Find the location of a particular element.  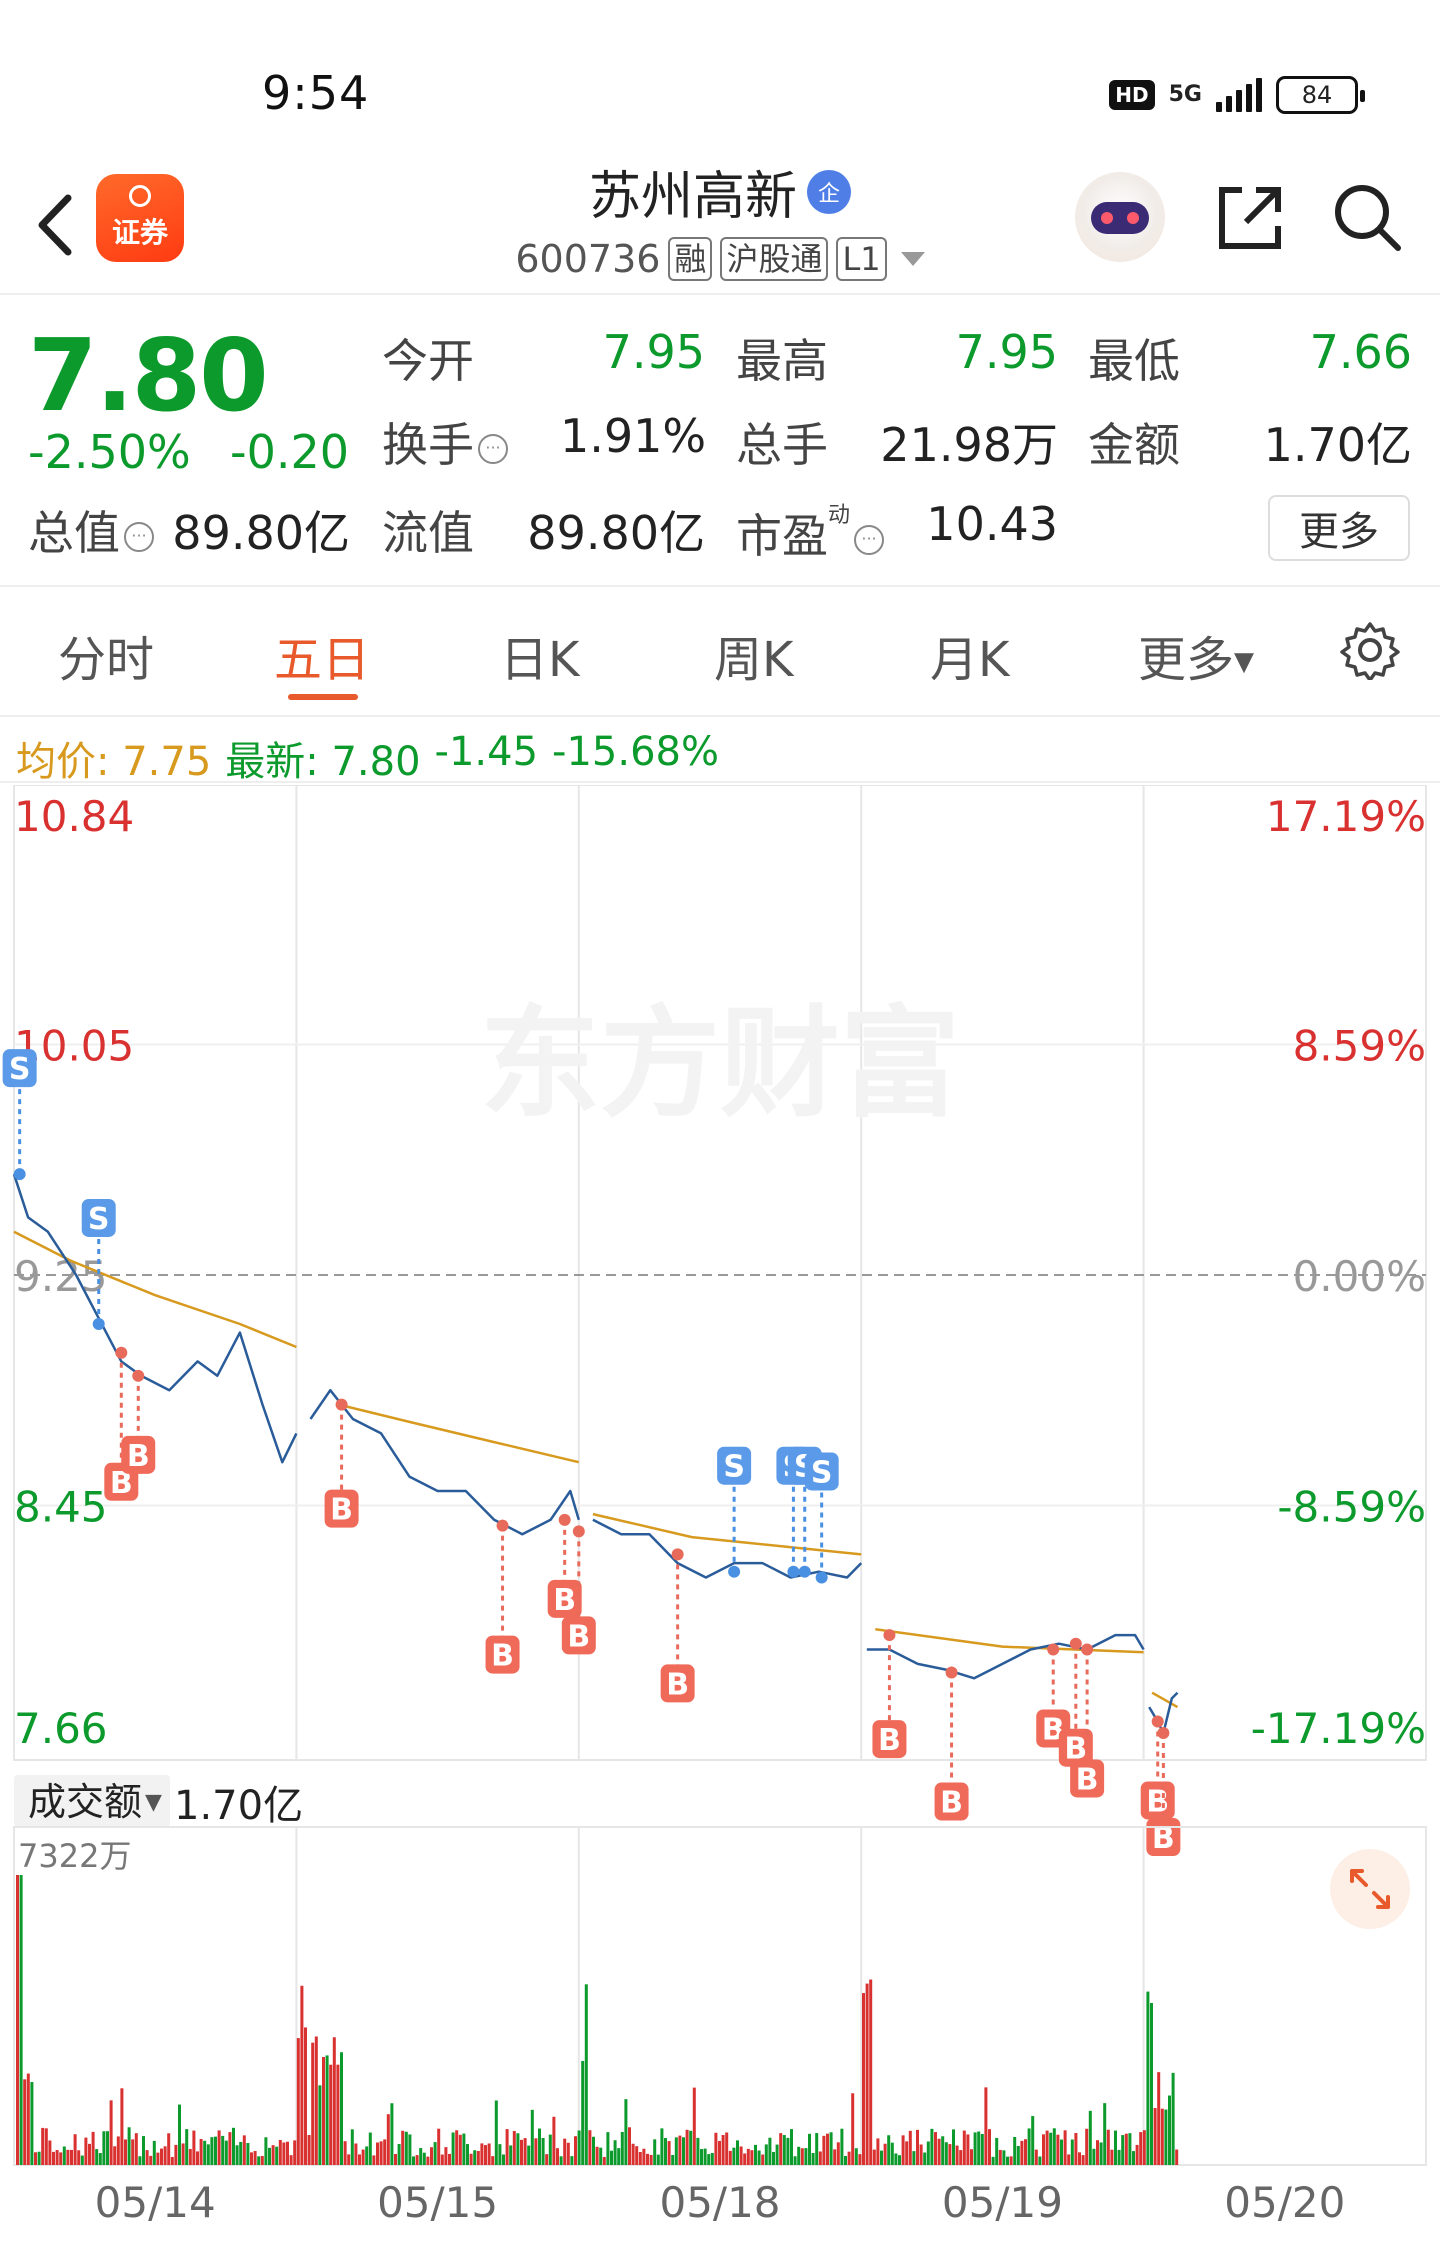

tab-five-day: 五日 is located at coordinates (322, 655).